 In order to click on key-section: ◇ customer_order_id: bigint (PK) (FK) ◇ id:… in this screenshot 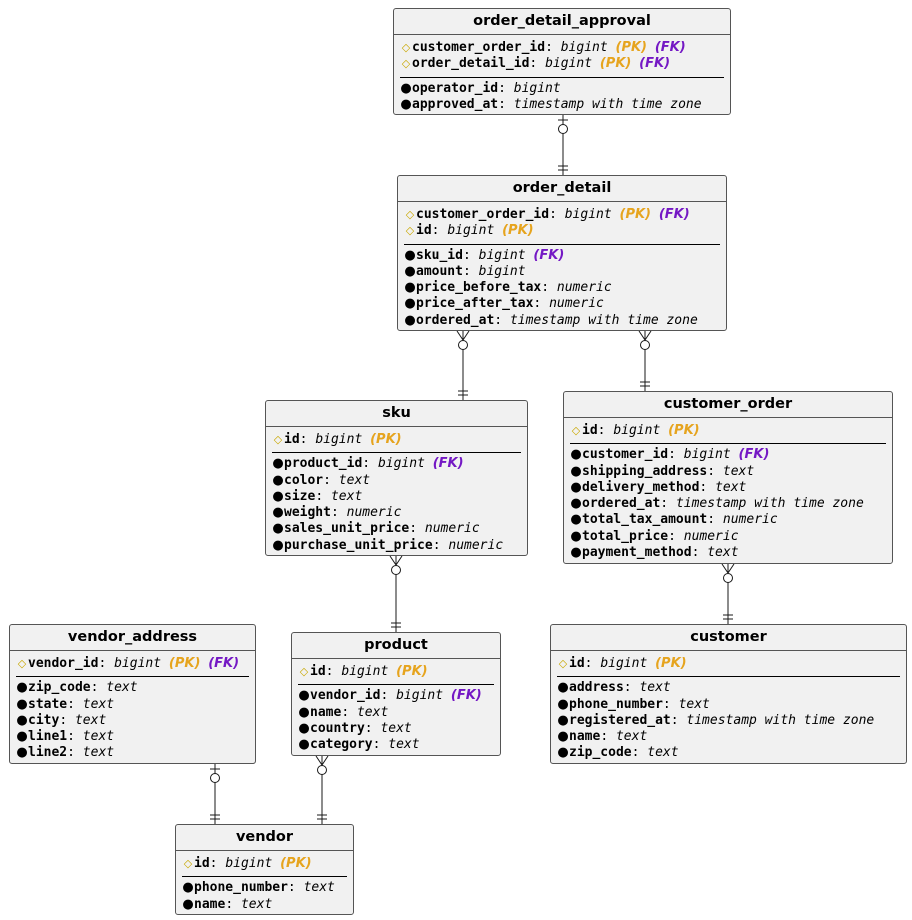, I will do `click(562, 224)`.